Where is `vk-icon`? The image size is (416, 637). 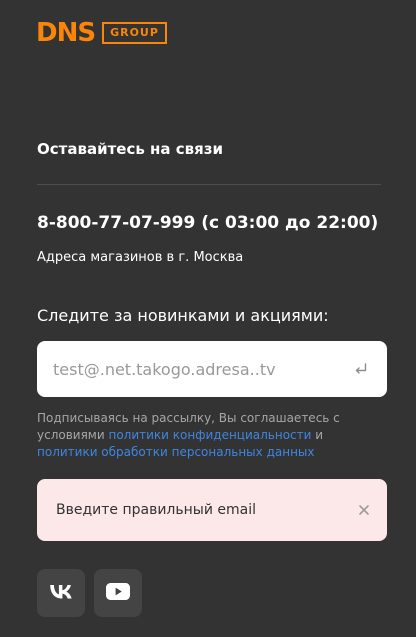 vk-icon is located at coordinates (61, 593).